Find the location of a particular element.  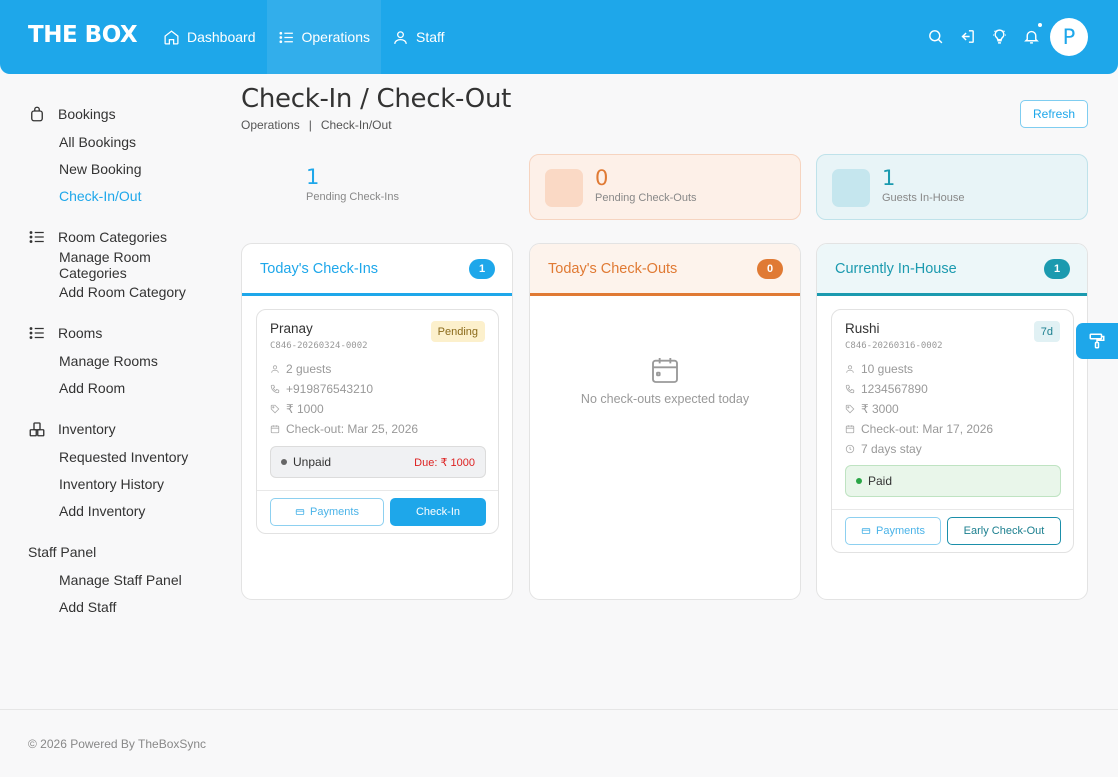

refresh-button: Refresh is located at coordinates (1054, 114).